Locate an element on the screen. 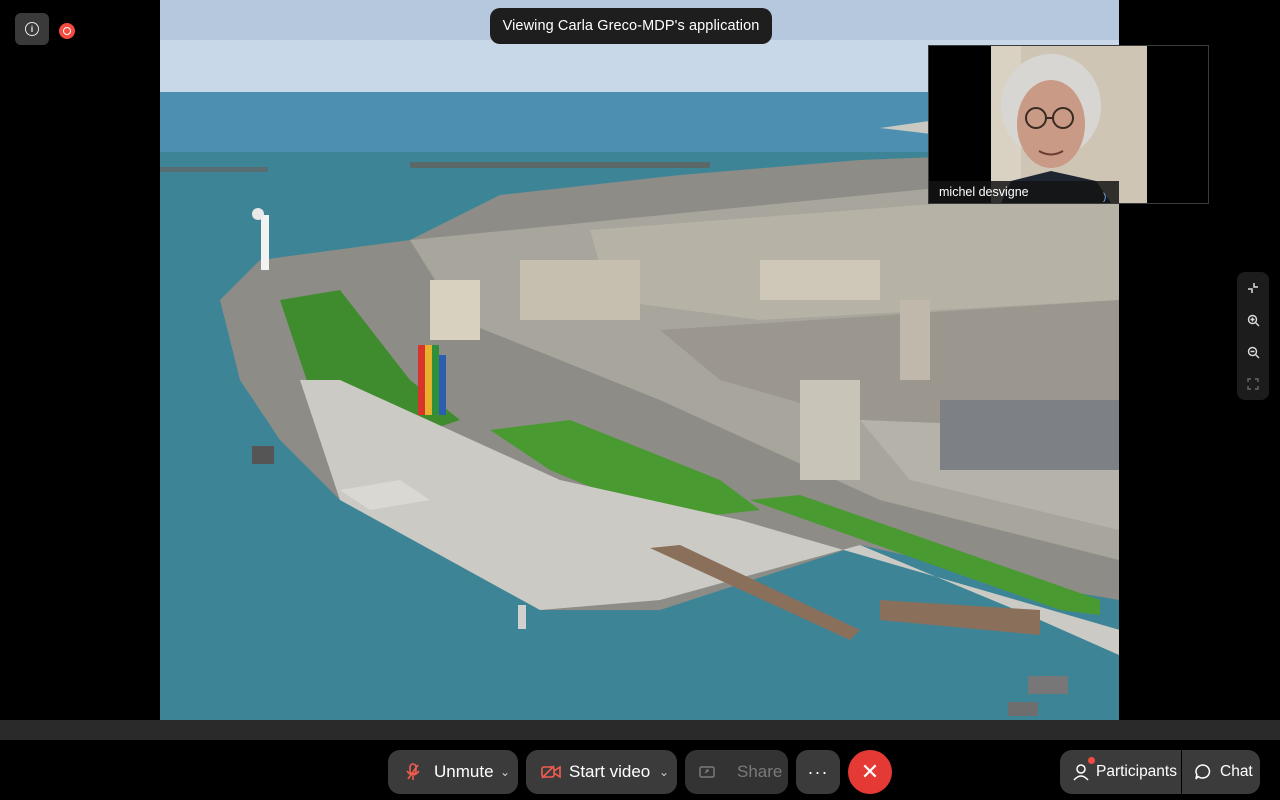 The image size is (1280, 800). info-button: i is located at coordinates (32, 29).